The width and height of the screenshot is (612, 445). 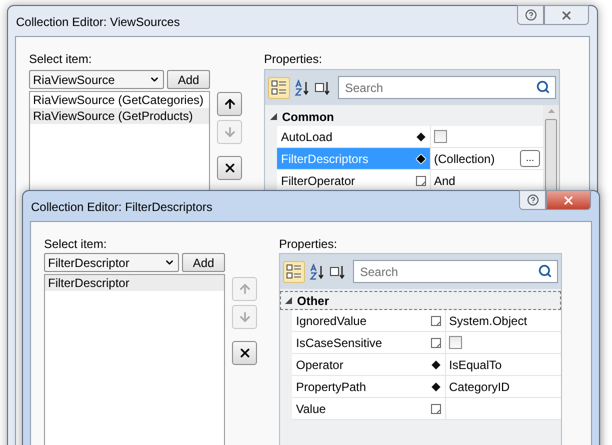 What do you see at coordinates (119, 116) in the screenshot?
I see `list-item: RiaViewSource (GetProducts)` at bounding box center [119, 116].